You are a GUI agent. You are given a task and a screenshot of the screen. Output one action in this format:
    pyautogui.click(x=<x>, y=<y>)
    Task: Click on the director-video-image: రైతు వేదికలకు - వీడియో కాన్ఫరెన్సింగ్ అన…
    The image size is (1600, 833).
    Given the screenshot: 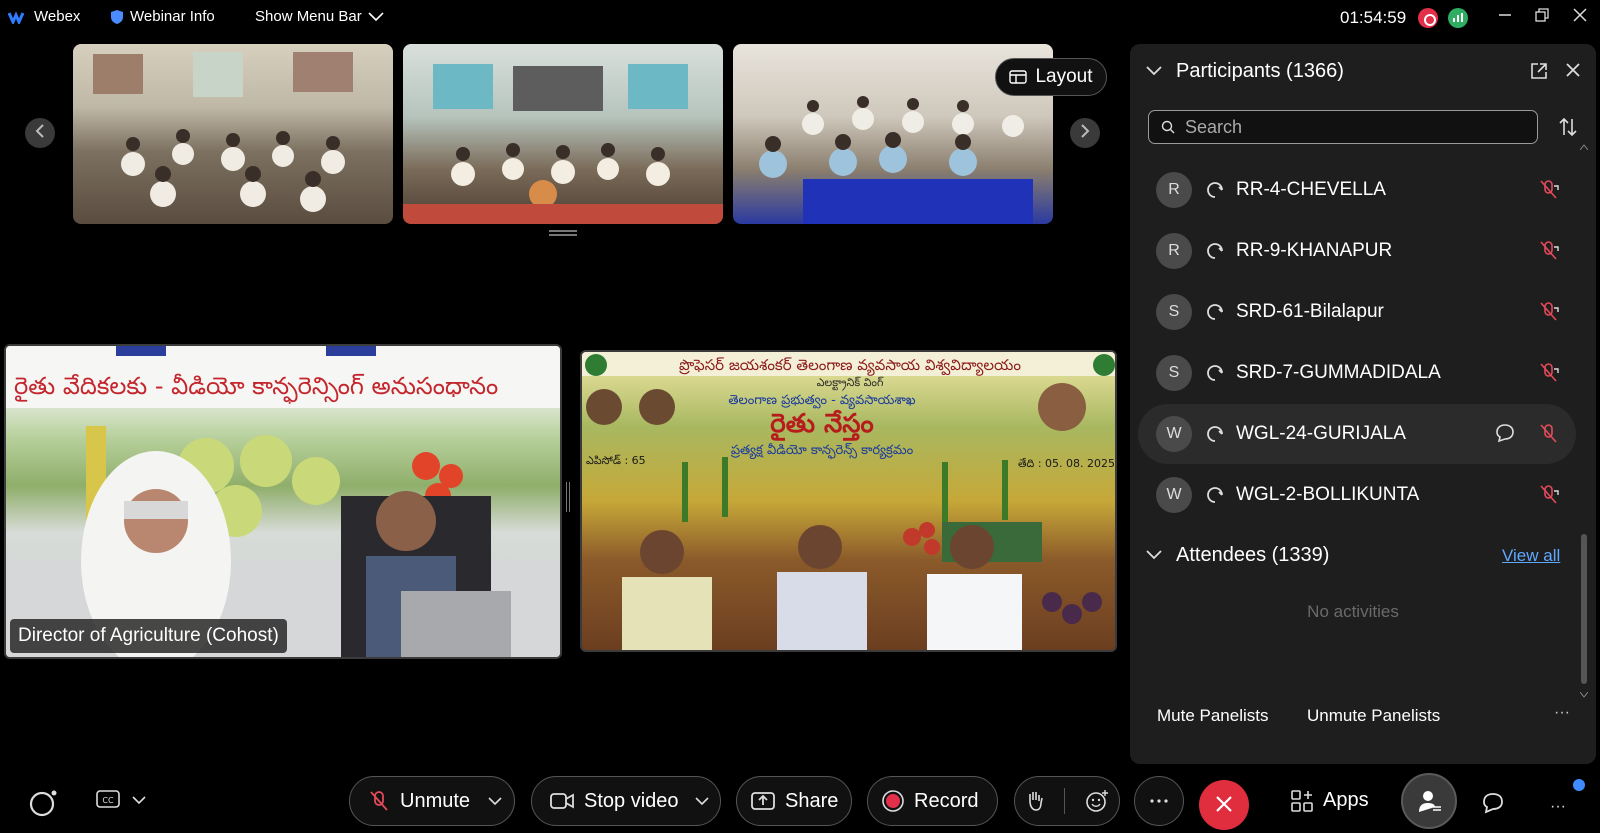 What is the action you would take?
    pyautogui.click(x=283, y=501)
    